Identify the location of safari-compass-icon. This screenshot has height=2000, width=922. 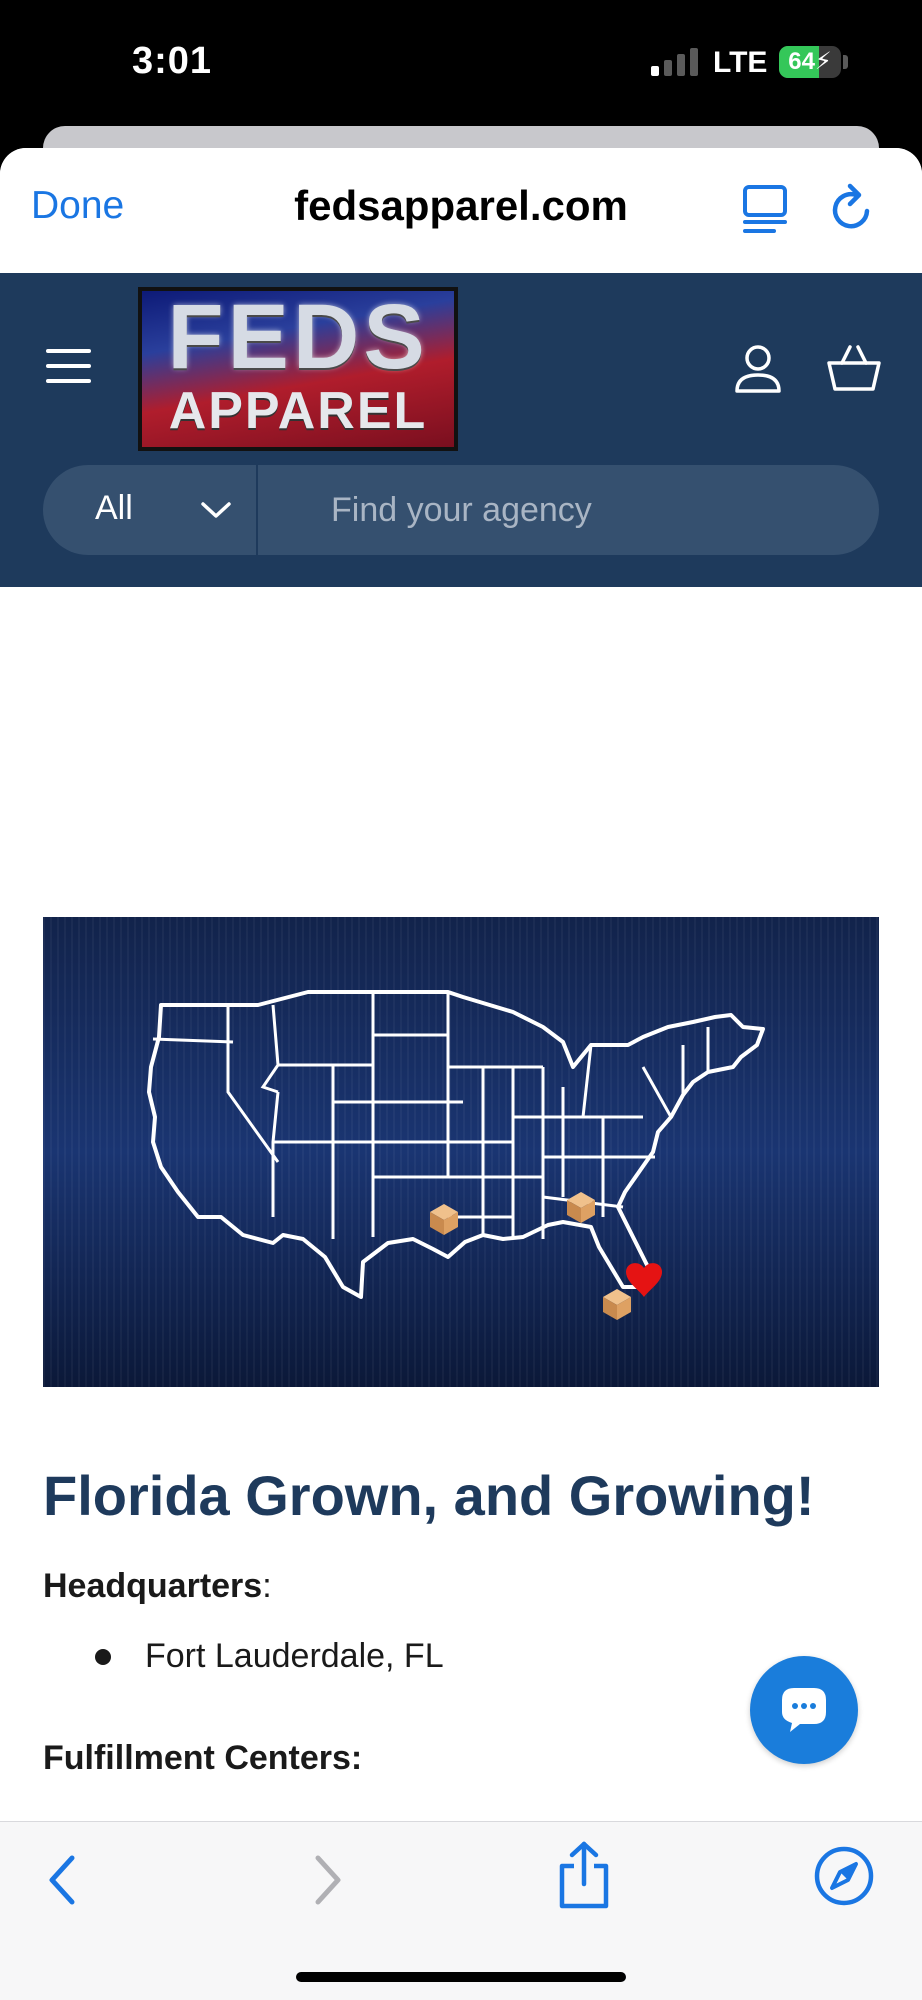
(844, 1876).